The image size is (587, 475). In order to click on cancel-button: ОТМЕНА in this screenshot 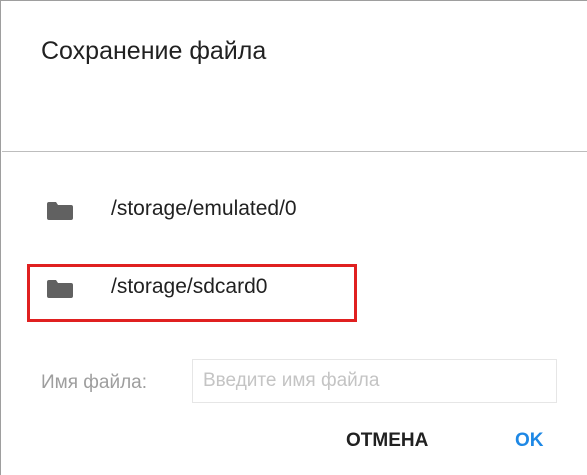, I will do `click(387, 441)`.